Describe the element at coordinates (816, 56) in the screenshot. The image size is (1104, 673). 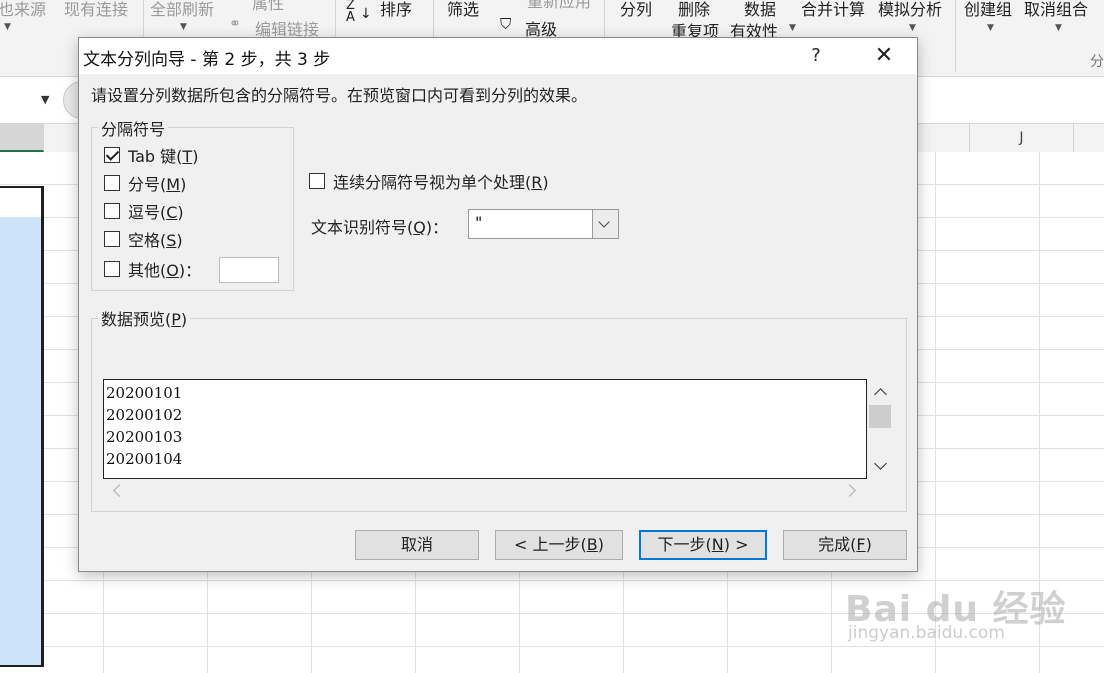
I see `help-button: ?` at that location.